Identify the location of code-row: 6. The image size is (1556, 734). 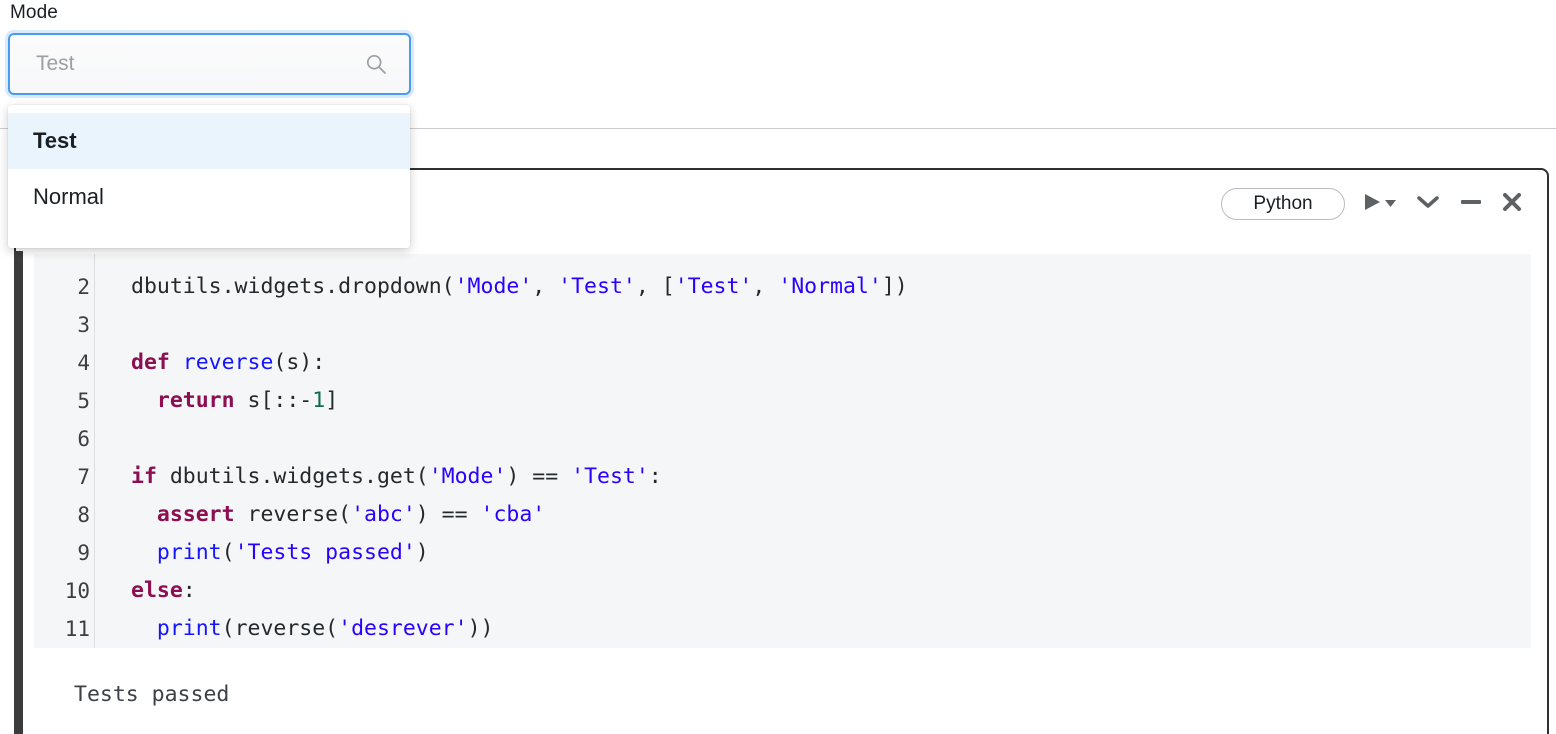
(782, 439).